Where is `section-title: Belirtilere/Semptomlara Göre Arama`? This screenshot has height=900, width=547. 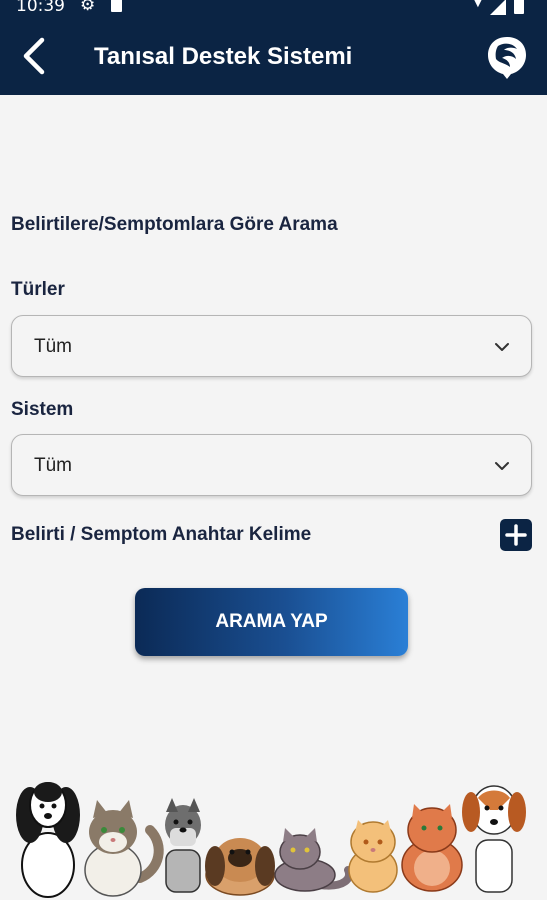
section-title: Belirtilere/Semptomlara Göre Arama is located at coordinates (174, 224).